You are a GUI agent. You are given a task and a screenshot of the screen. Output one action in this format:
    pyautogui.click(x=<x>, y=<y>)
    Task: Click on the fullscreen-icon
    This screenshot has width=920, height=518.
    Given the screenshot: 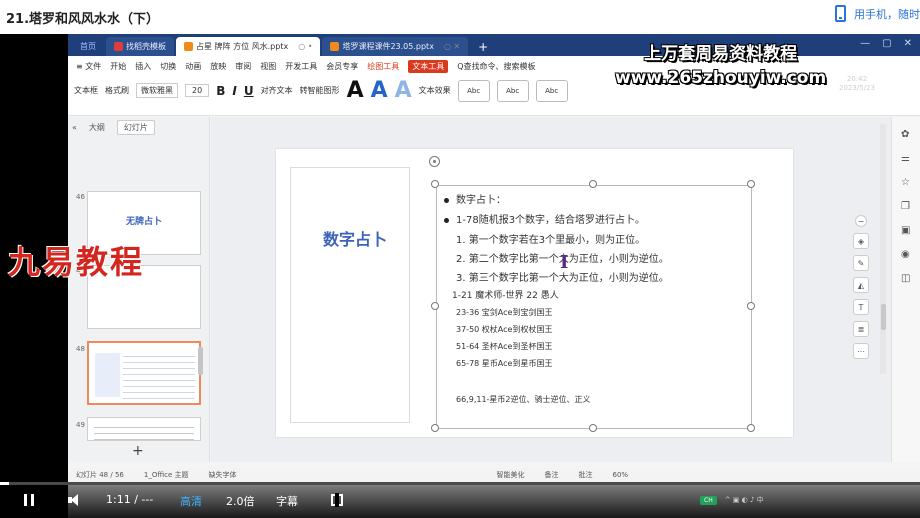 What is the action you would take?
    pyautogui.click(x=337, y=500)
    